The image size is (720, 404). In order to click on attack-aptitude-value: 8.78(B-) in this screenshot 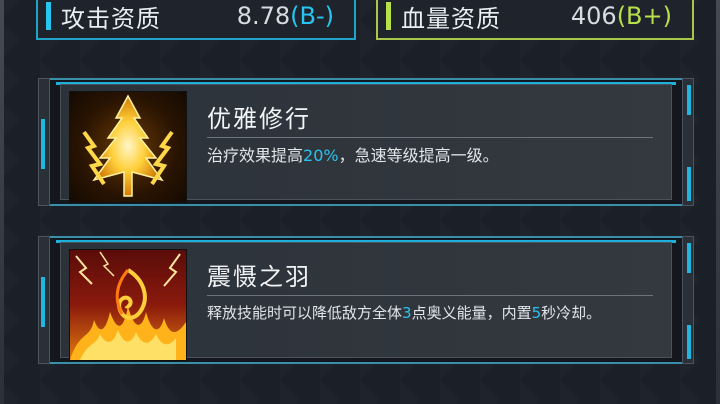, I will do `click(287, 16)`.